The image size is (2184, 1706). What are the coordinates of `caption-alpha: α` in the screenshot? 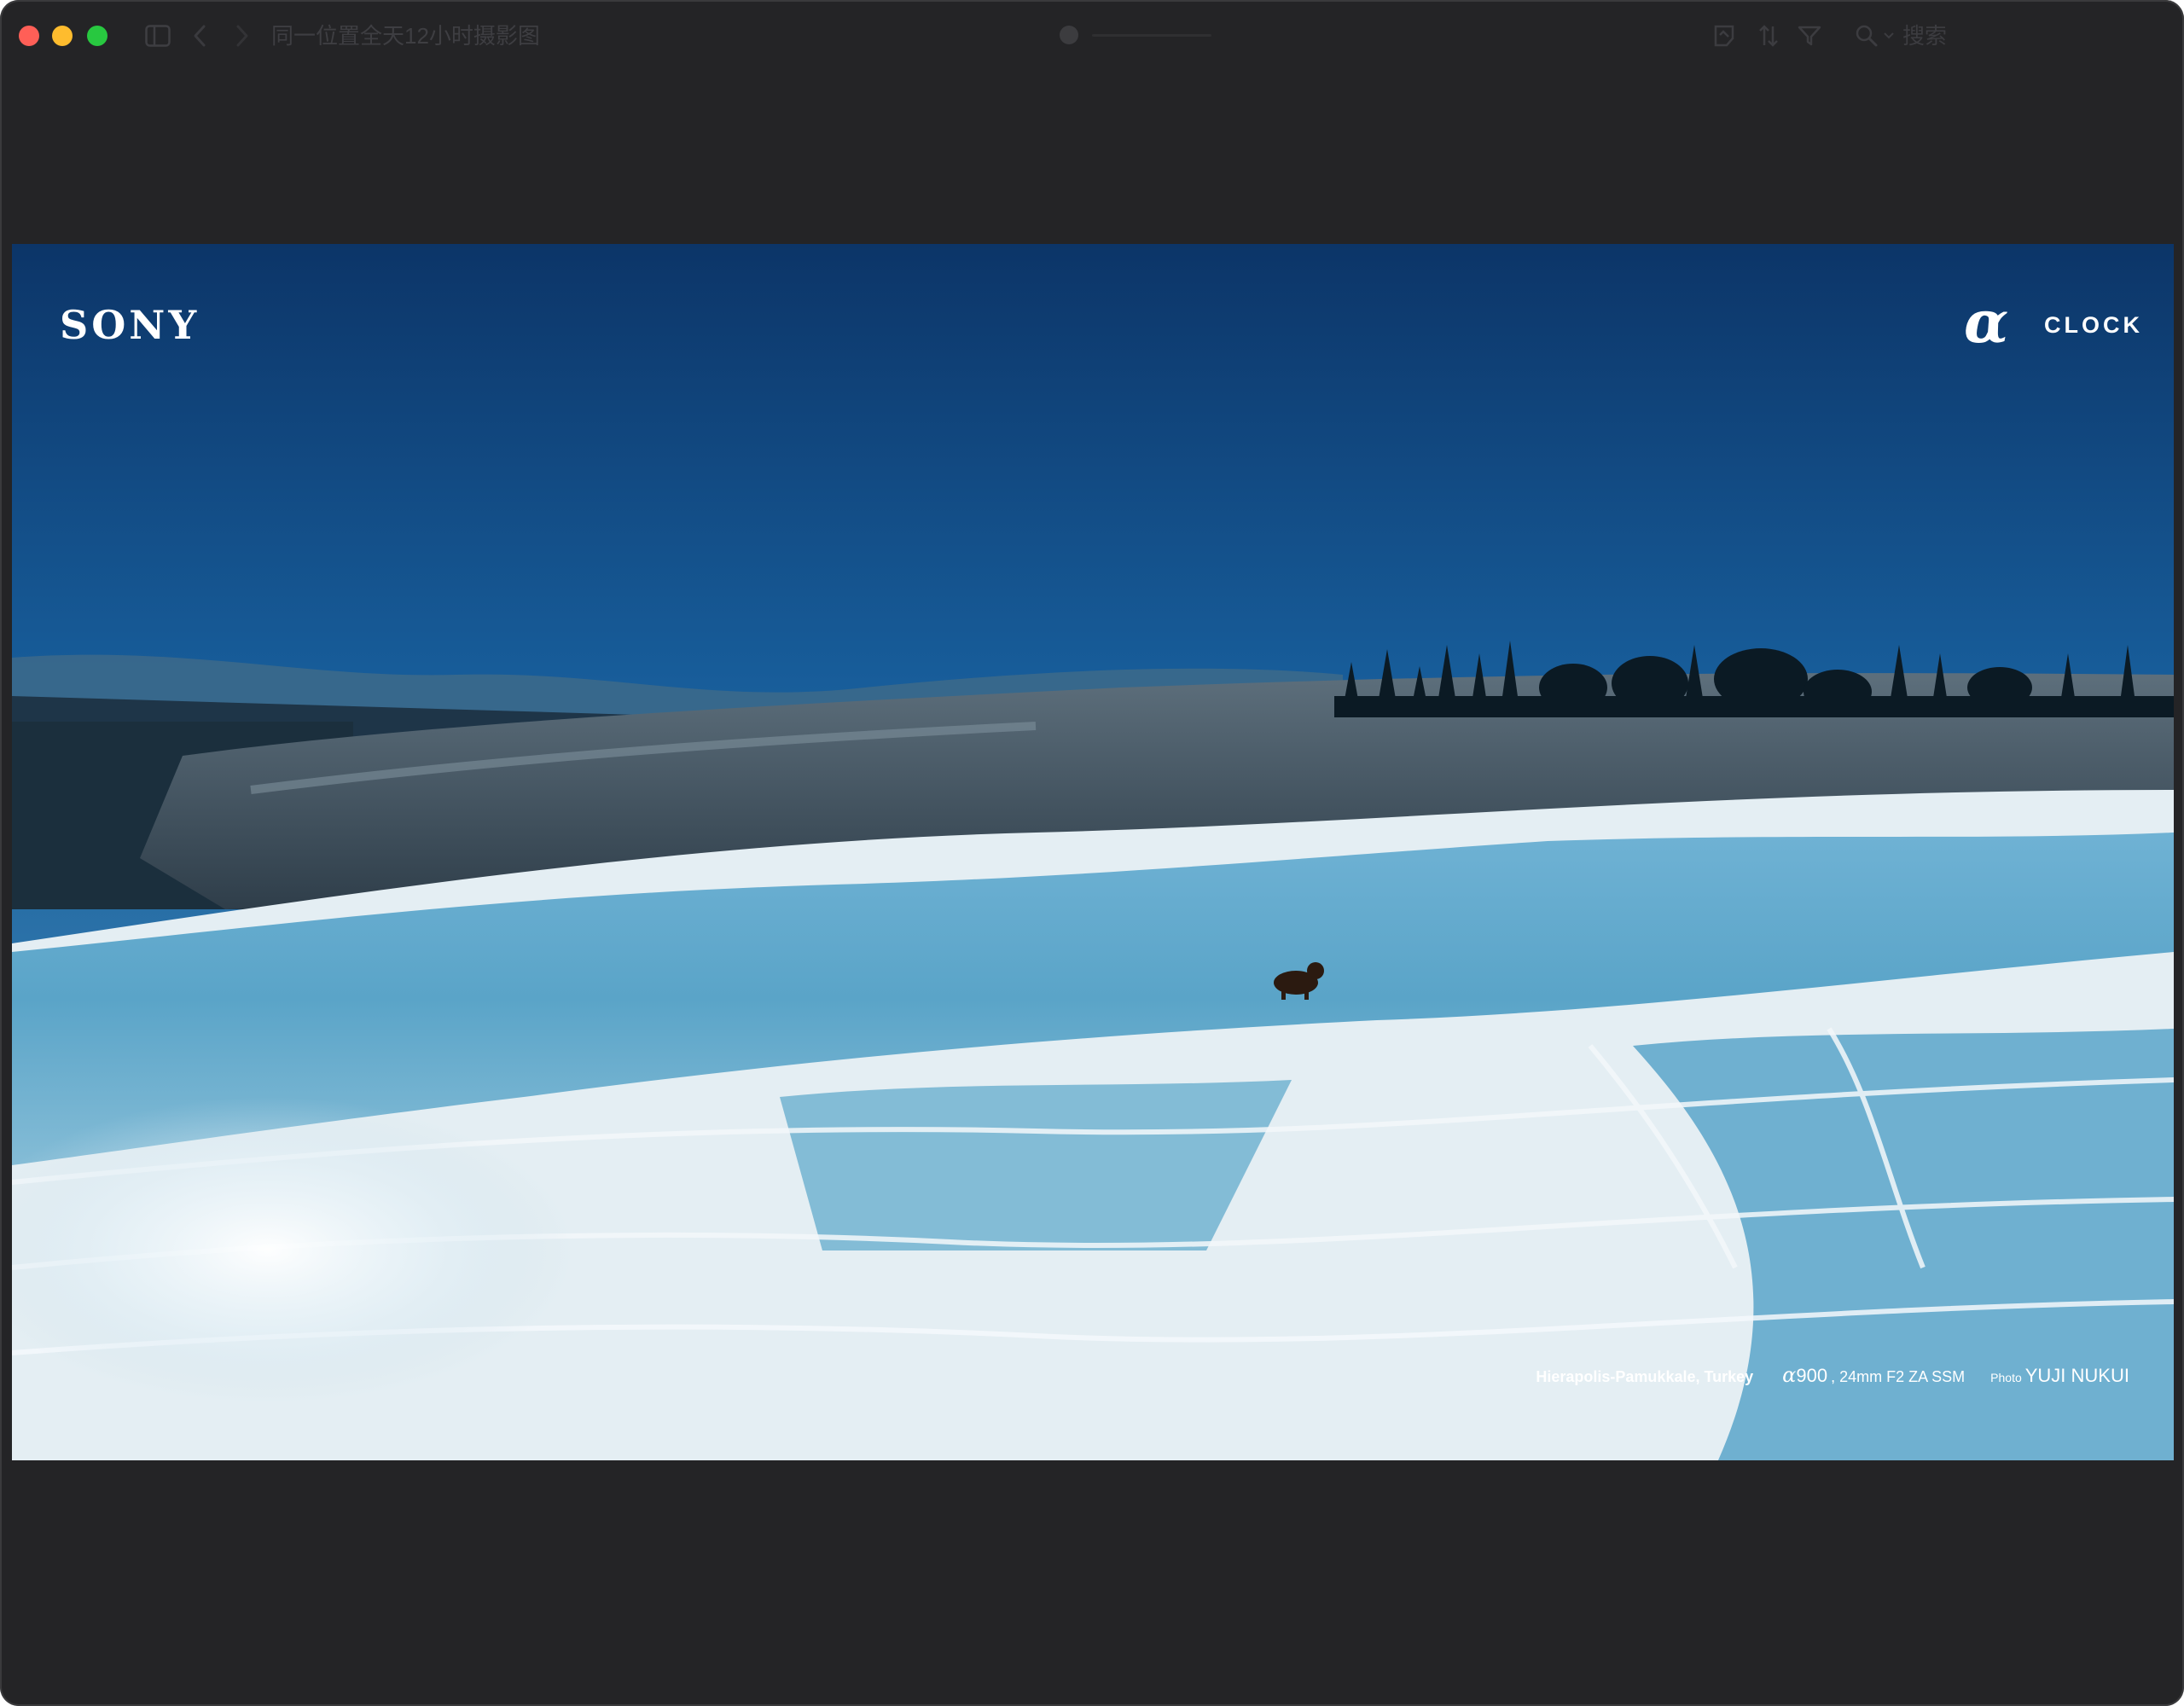 It's located at (1790, 1375).